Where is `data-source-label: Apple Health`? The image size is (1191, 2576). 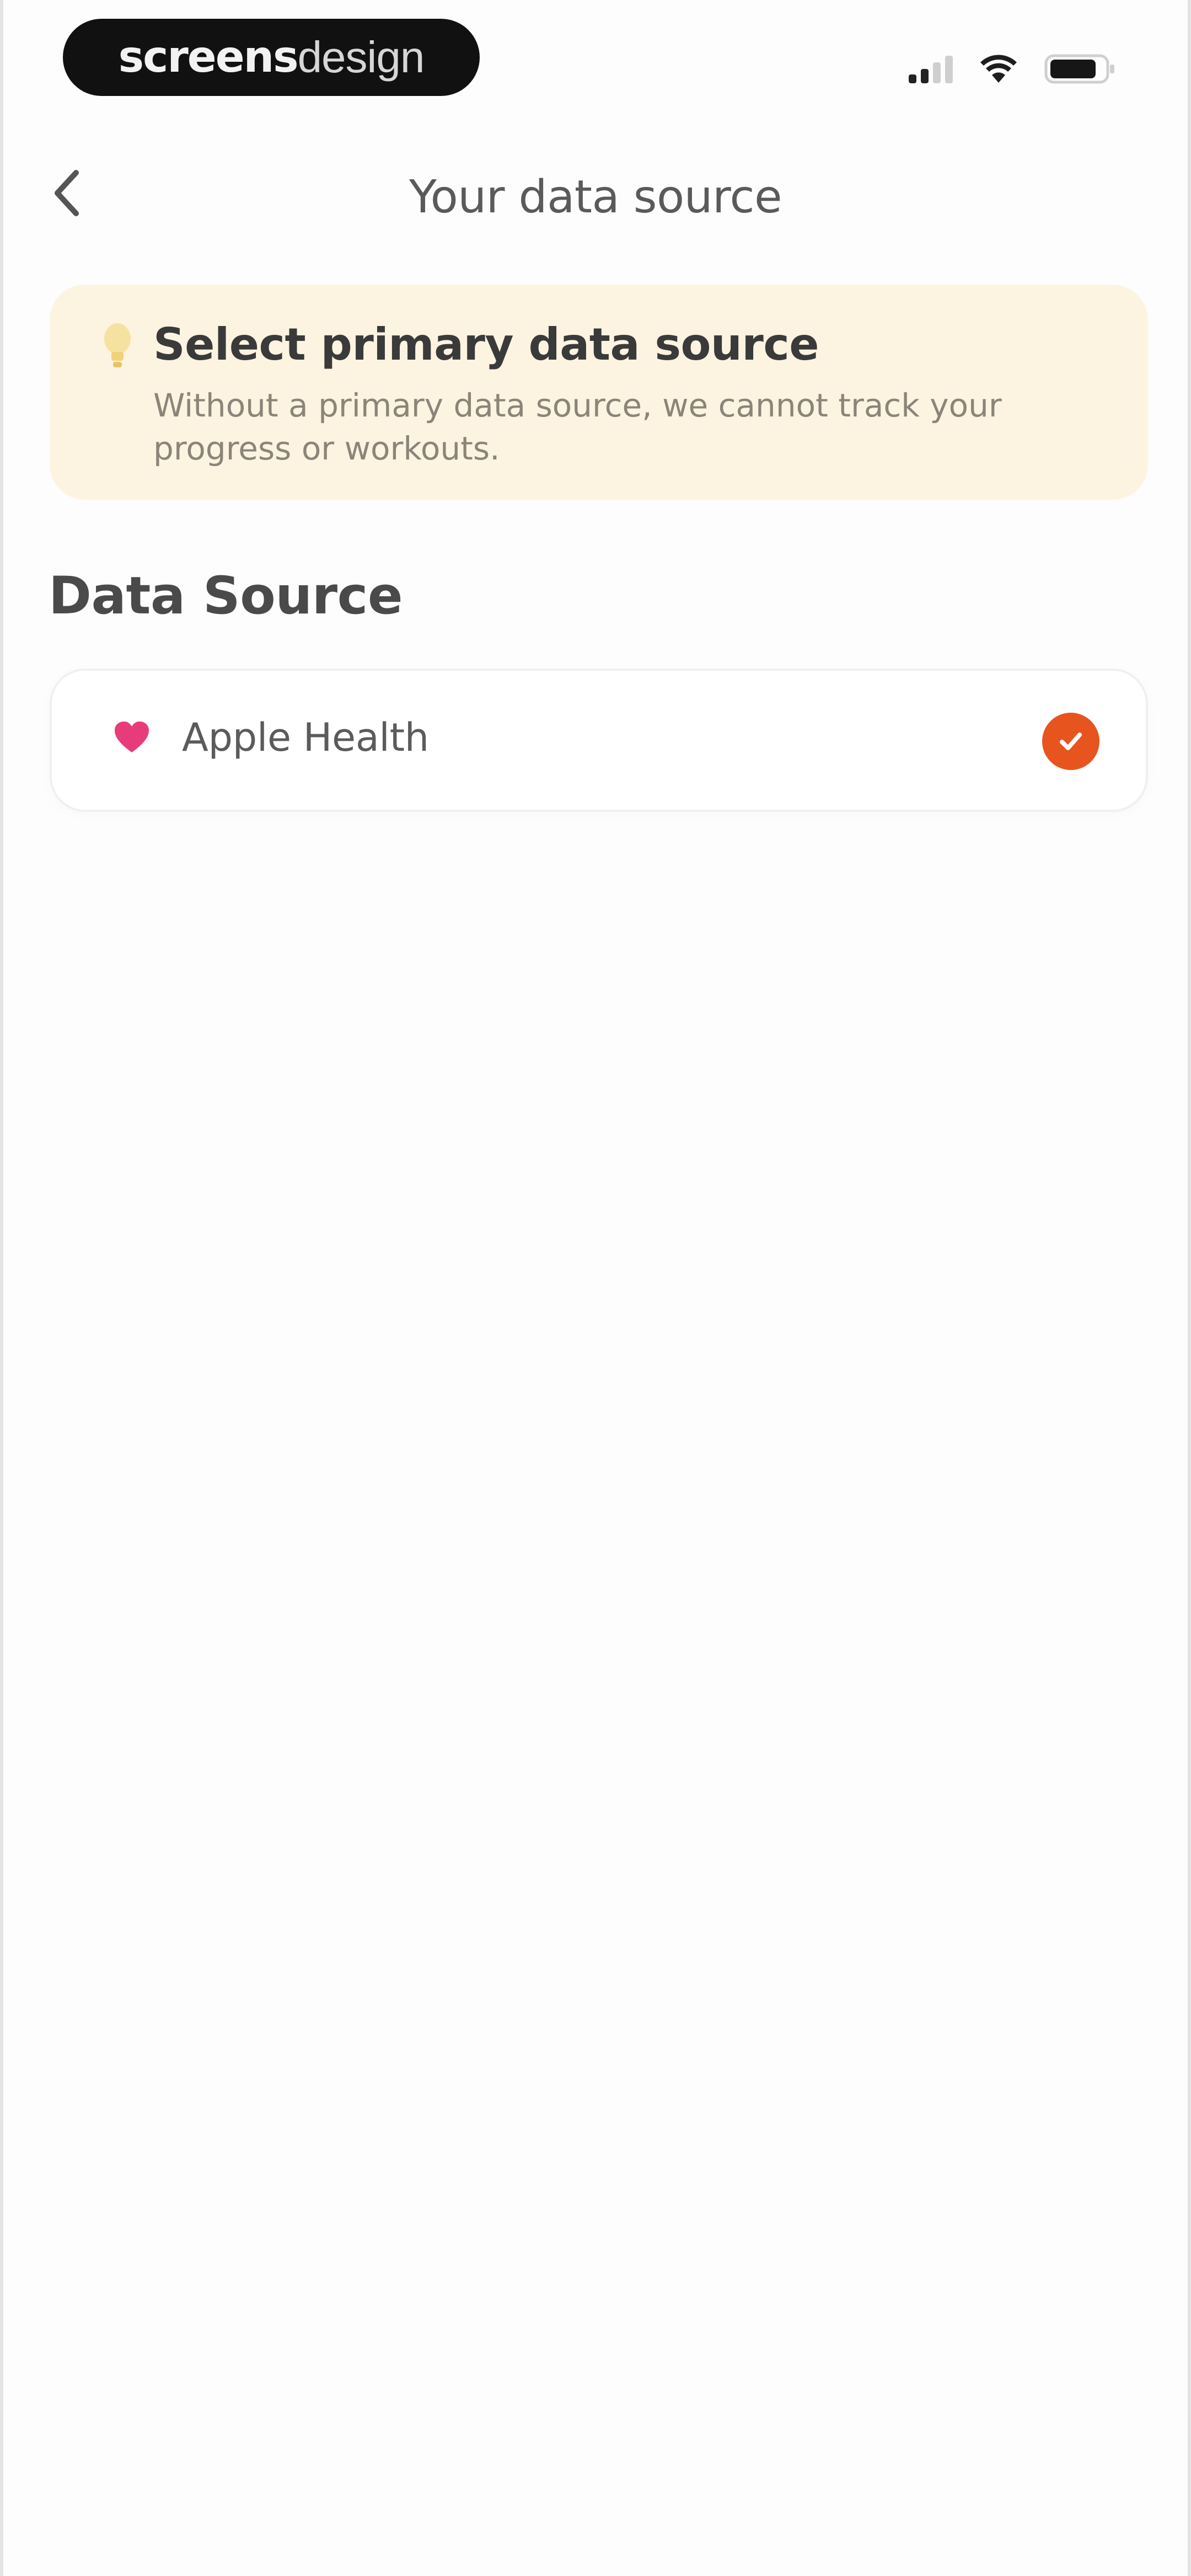
data-source-label: Apple Health is located at coordinates (305, 737).